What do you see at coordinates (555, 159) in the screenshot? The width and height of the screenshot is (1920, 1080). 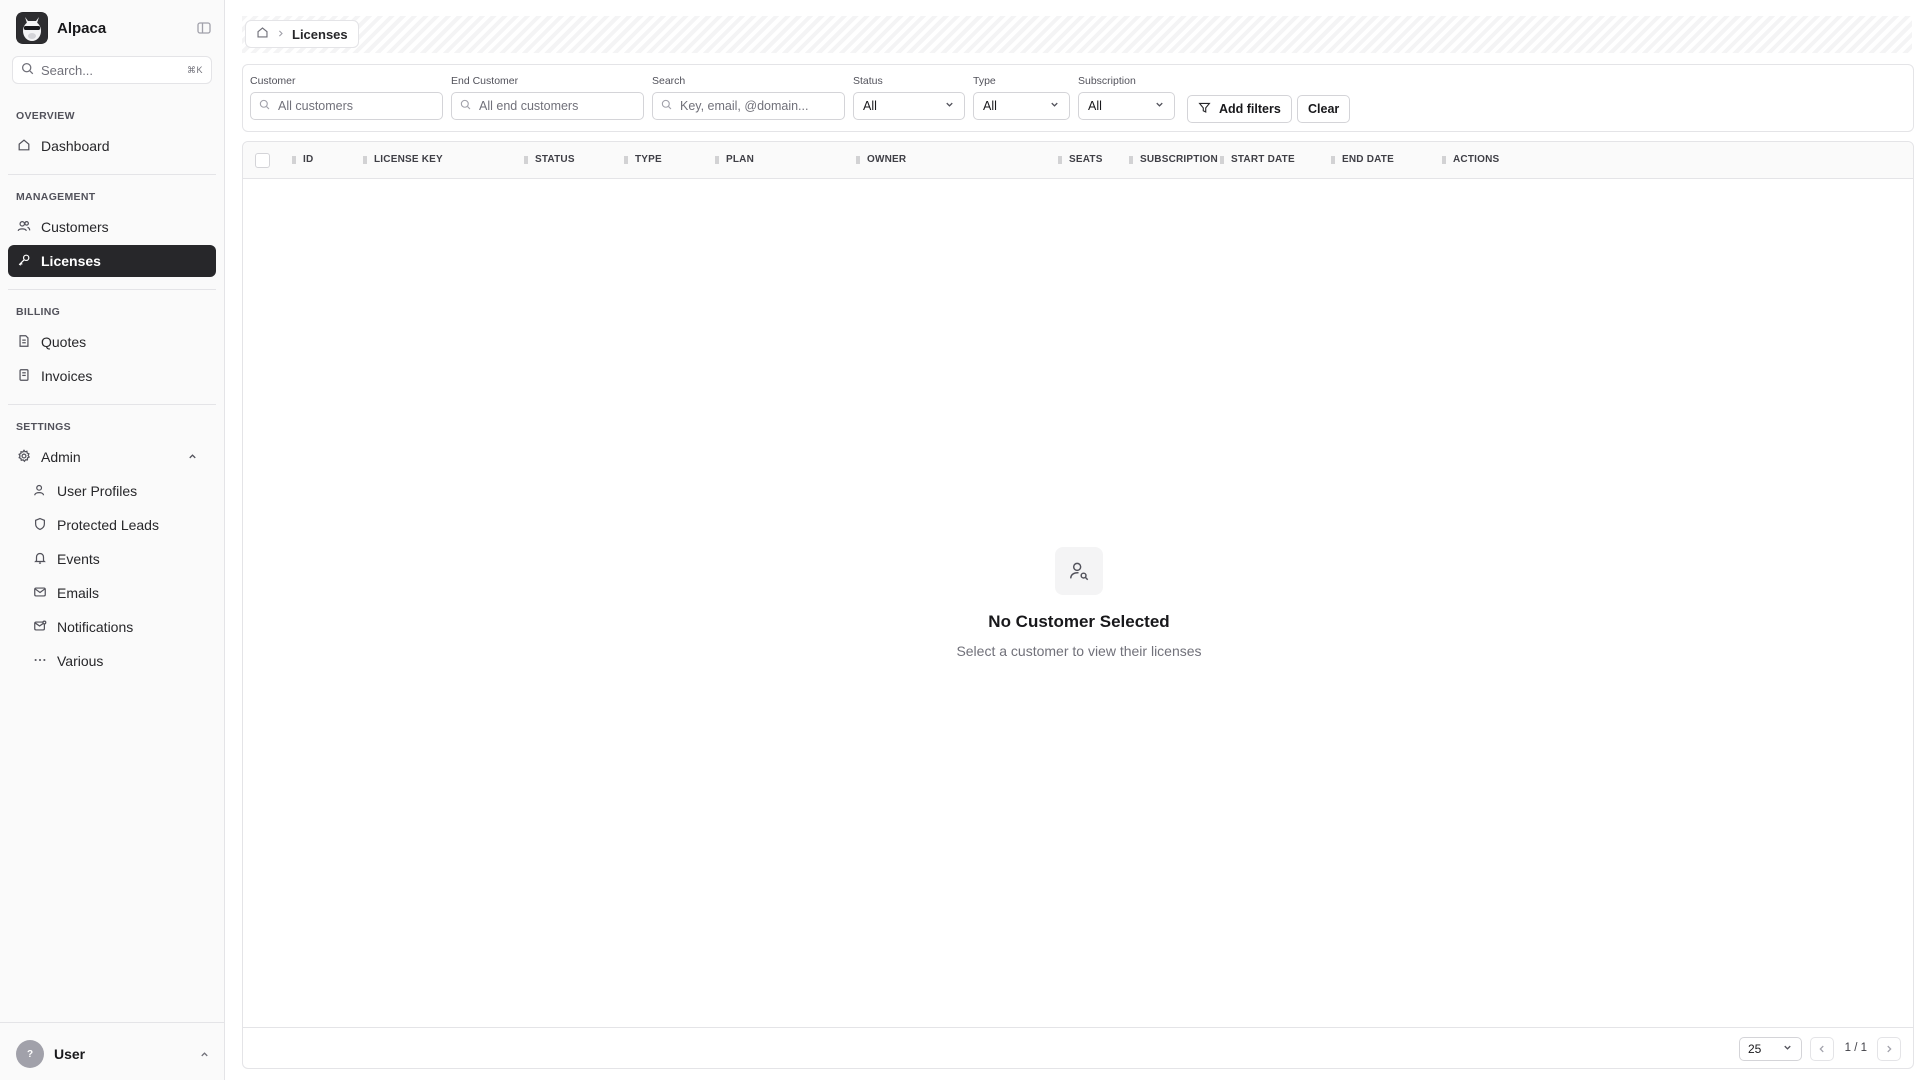 I see `column-label: STATUS` at bounding box center [555, 159].